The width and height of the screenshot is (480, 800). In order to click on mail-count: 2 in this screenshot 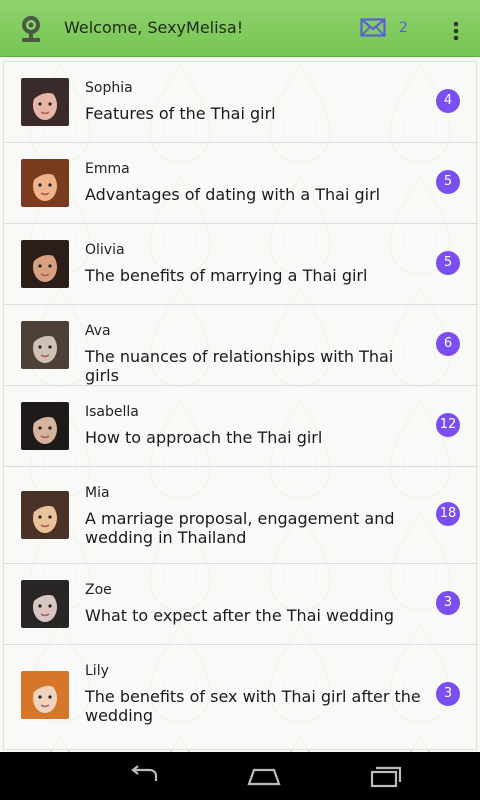, I will do `click(403, 28)`.